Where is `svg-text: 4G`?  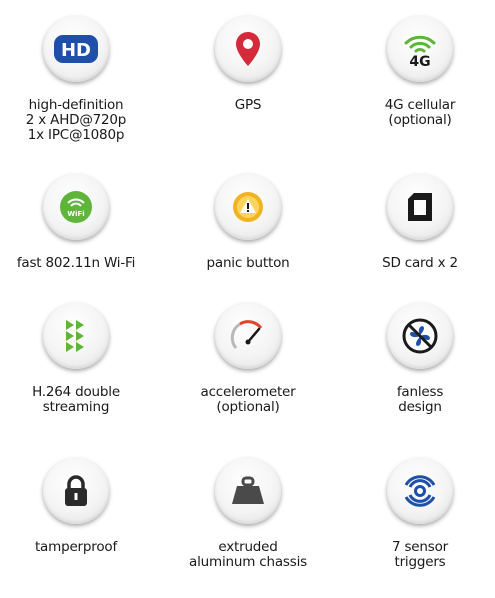 svg-text: 4G is located at coordinates (419, 60).